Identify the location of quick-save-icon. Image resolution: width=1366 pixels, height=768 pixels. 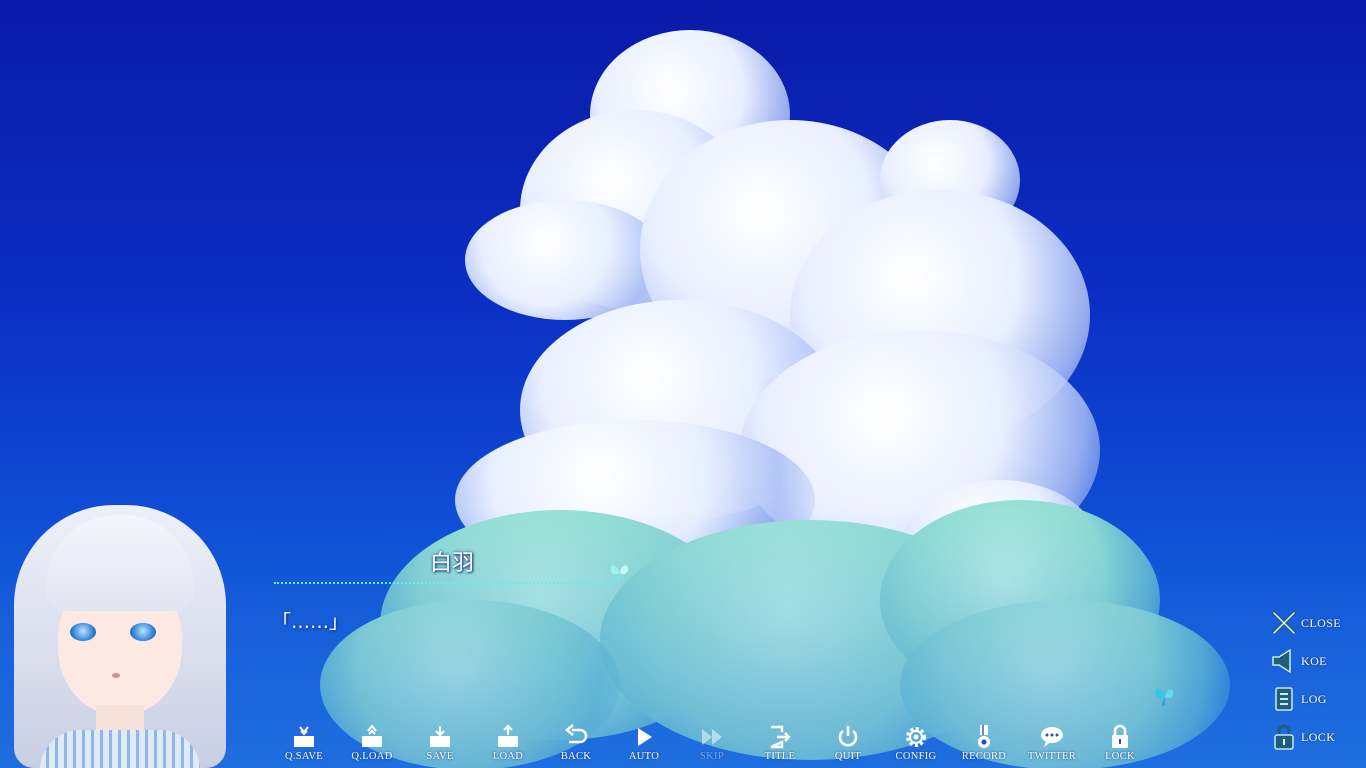
(304, 736).